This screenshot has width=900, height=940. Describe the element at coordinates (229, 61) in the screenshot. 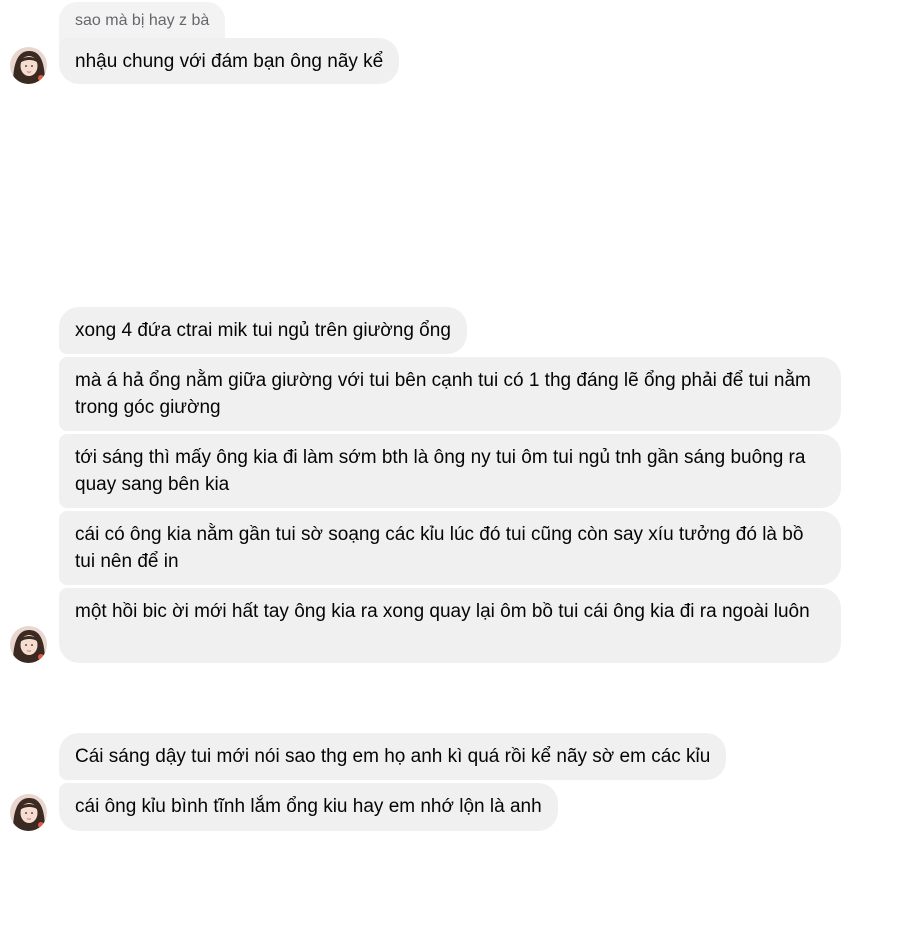

I see `message-bubble: nhậu chung với đám bạn ông nãy kể` at that location.